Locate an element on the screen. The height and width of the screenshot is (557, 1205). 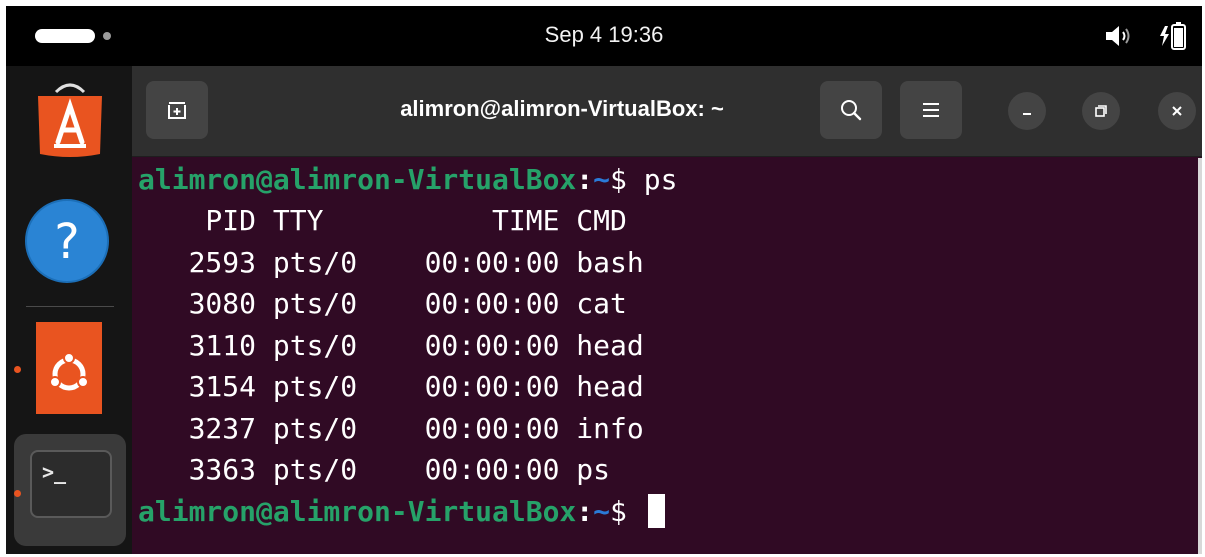
search-button is located at coordinates (851, 110).